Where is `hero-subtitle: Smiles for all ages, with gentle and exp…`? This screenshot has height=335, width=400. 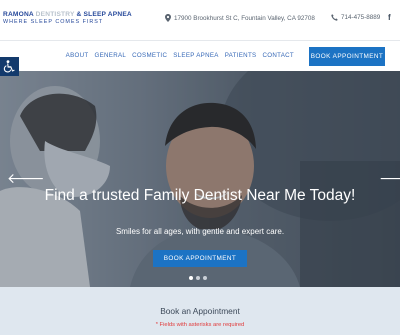
hero-subtitle: Smiles for all ages, with gentle and exp… is located at coordinates (200, 231).